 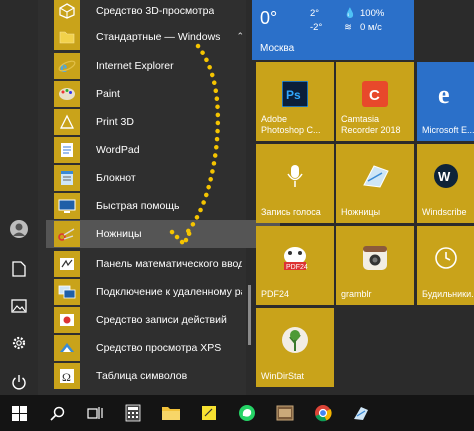 What do you see at coordinates (119, 234) in the screenshot?
I see `list-item-label: Ножницы` at bounding box center [119, 234].